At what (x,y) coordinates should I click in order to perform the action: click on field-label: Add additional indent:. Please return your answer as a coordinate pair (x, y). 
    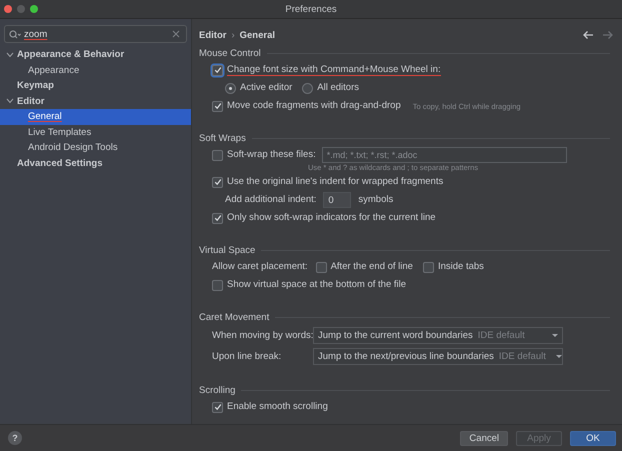
    Looking at the image, I should click on (270, 200).